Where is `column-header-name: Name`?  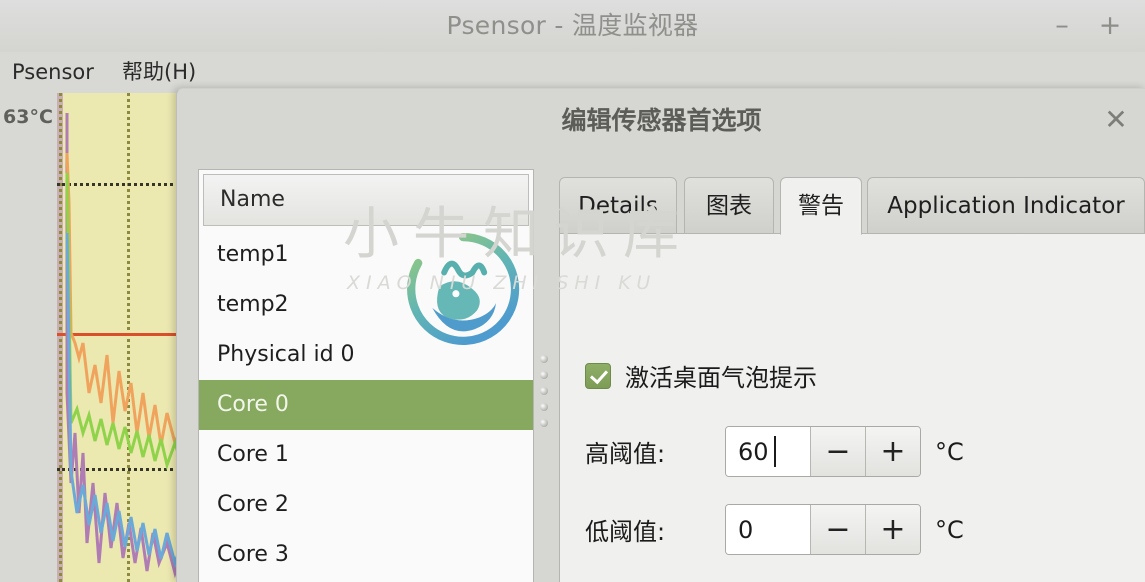
column-header-name: Name is located at coordinates (252, 199).